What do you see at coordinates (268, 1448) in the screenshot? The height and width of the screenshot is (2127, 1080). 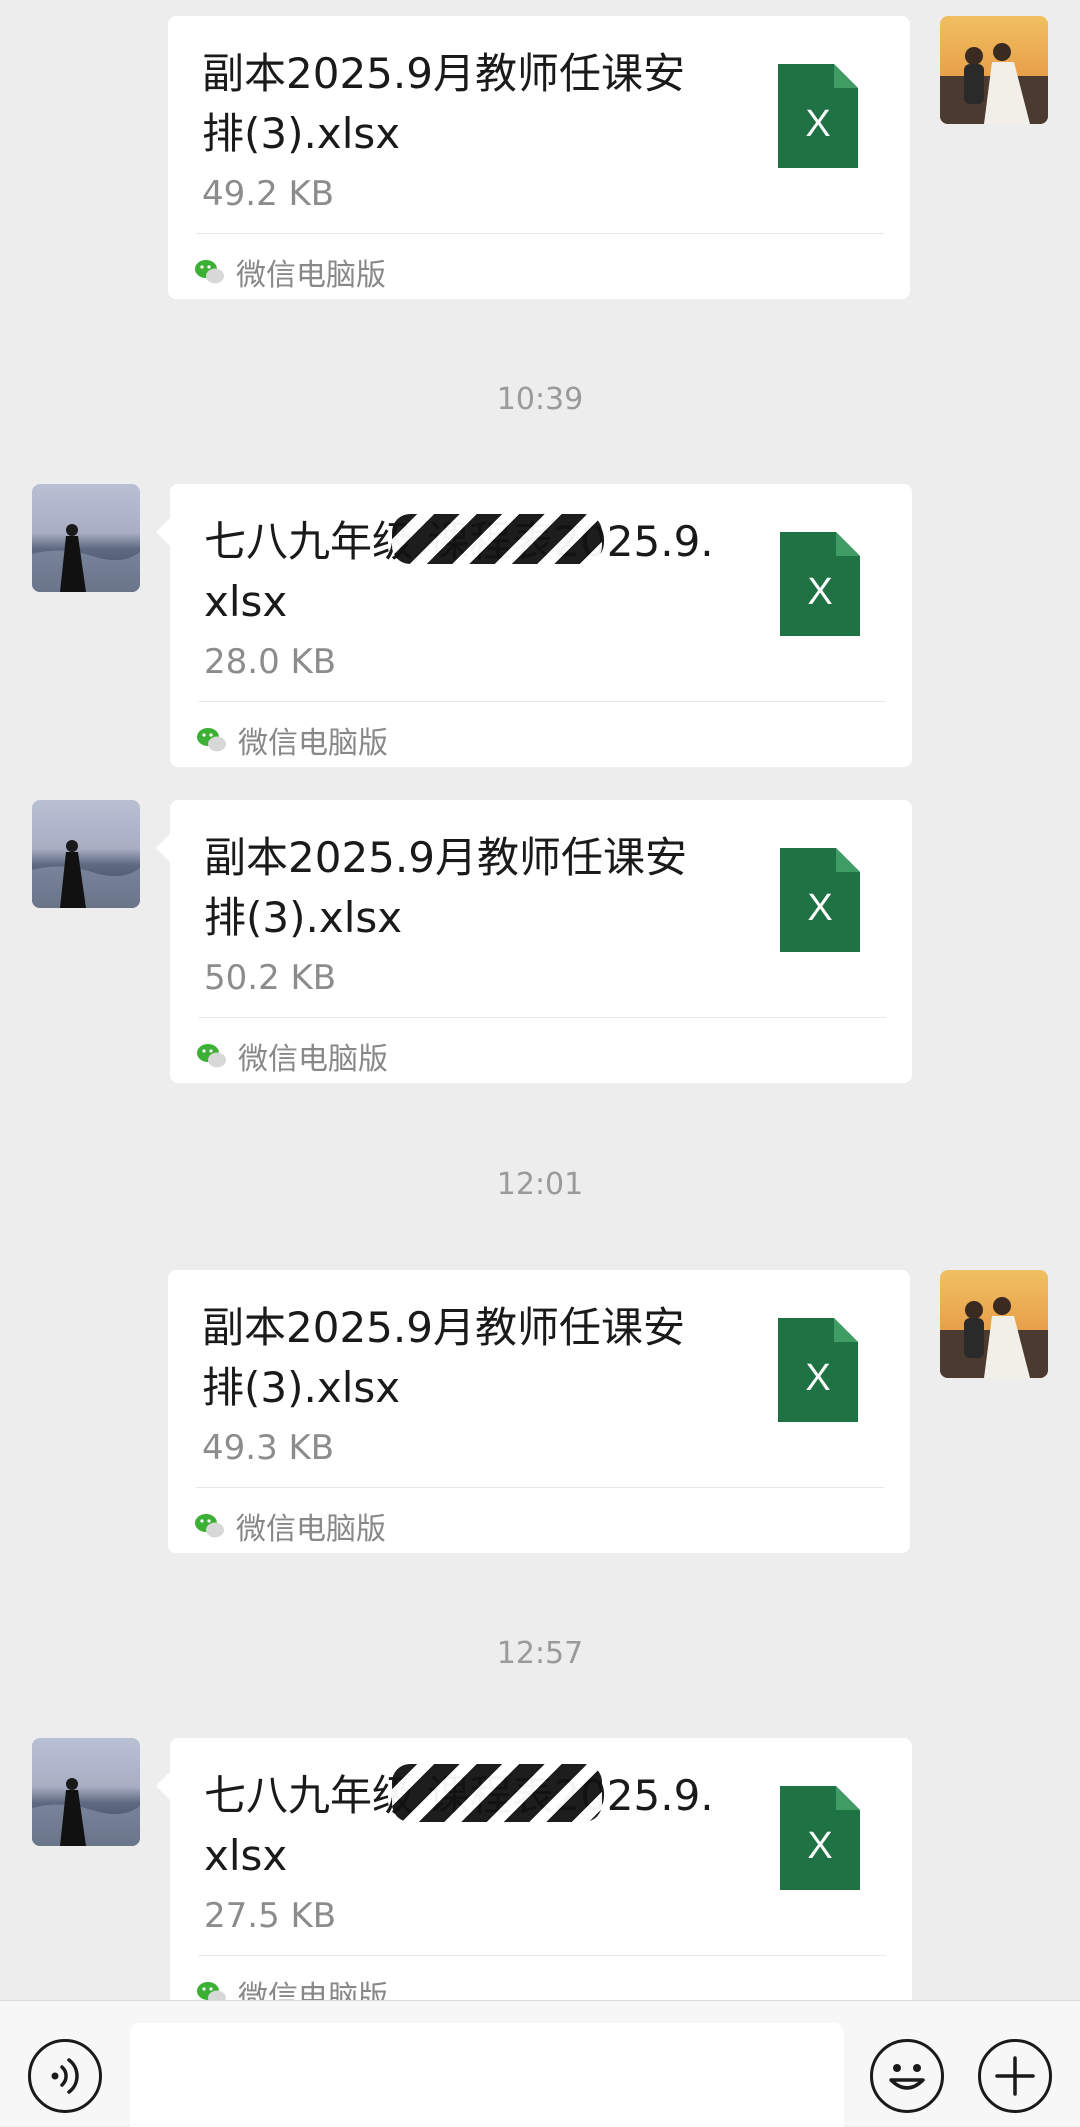 I see `file-size: 49.3 KB` at bounding box center [268, 1448].